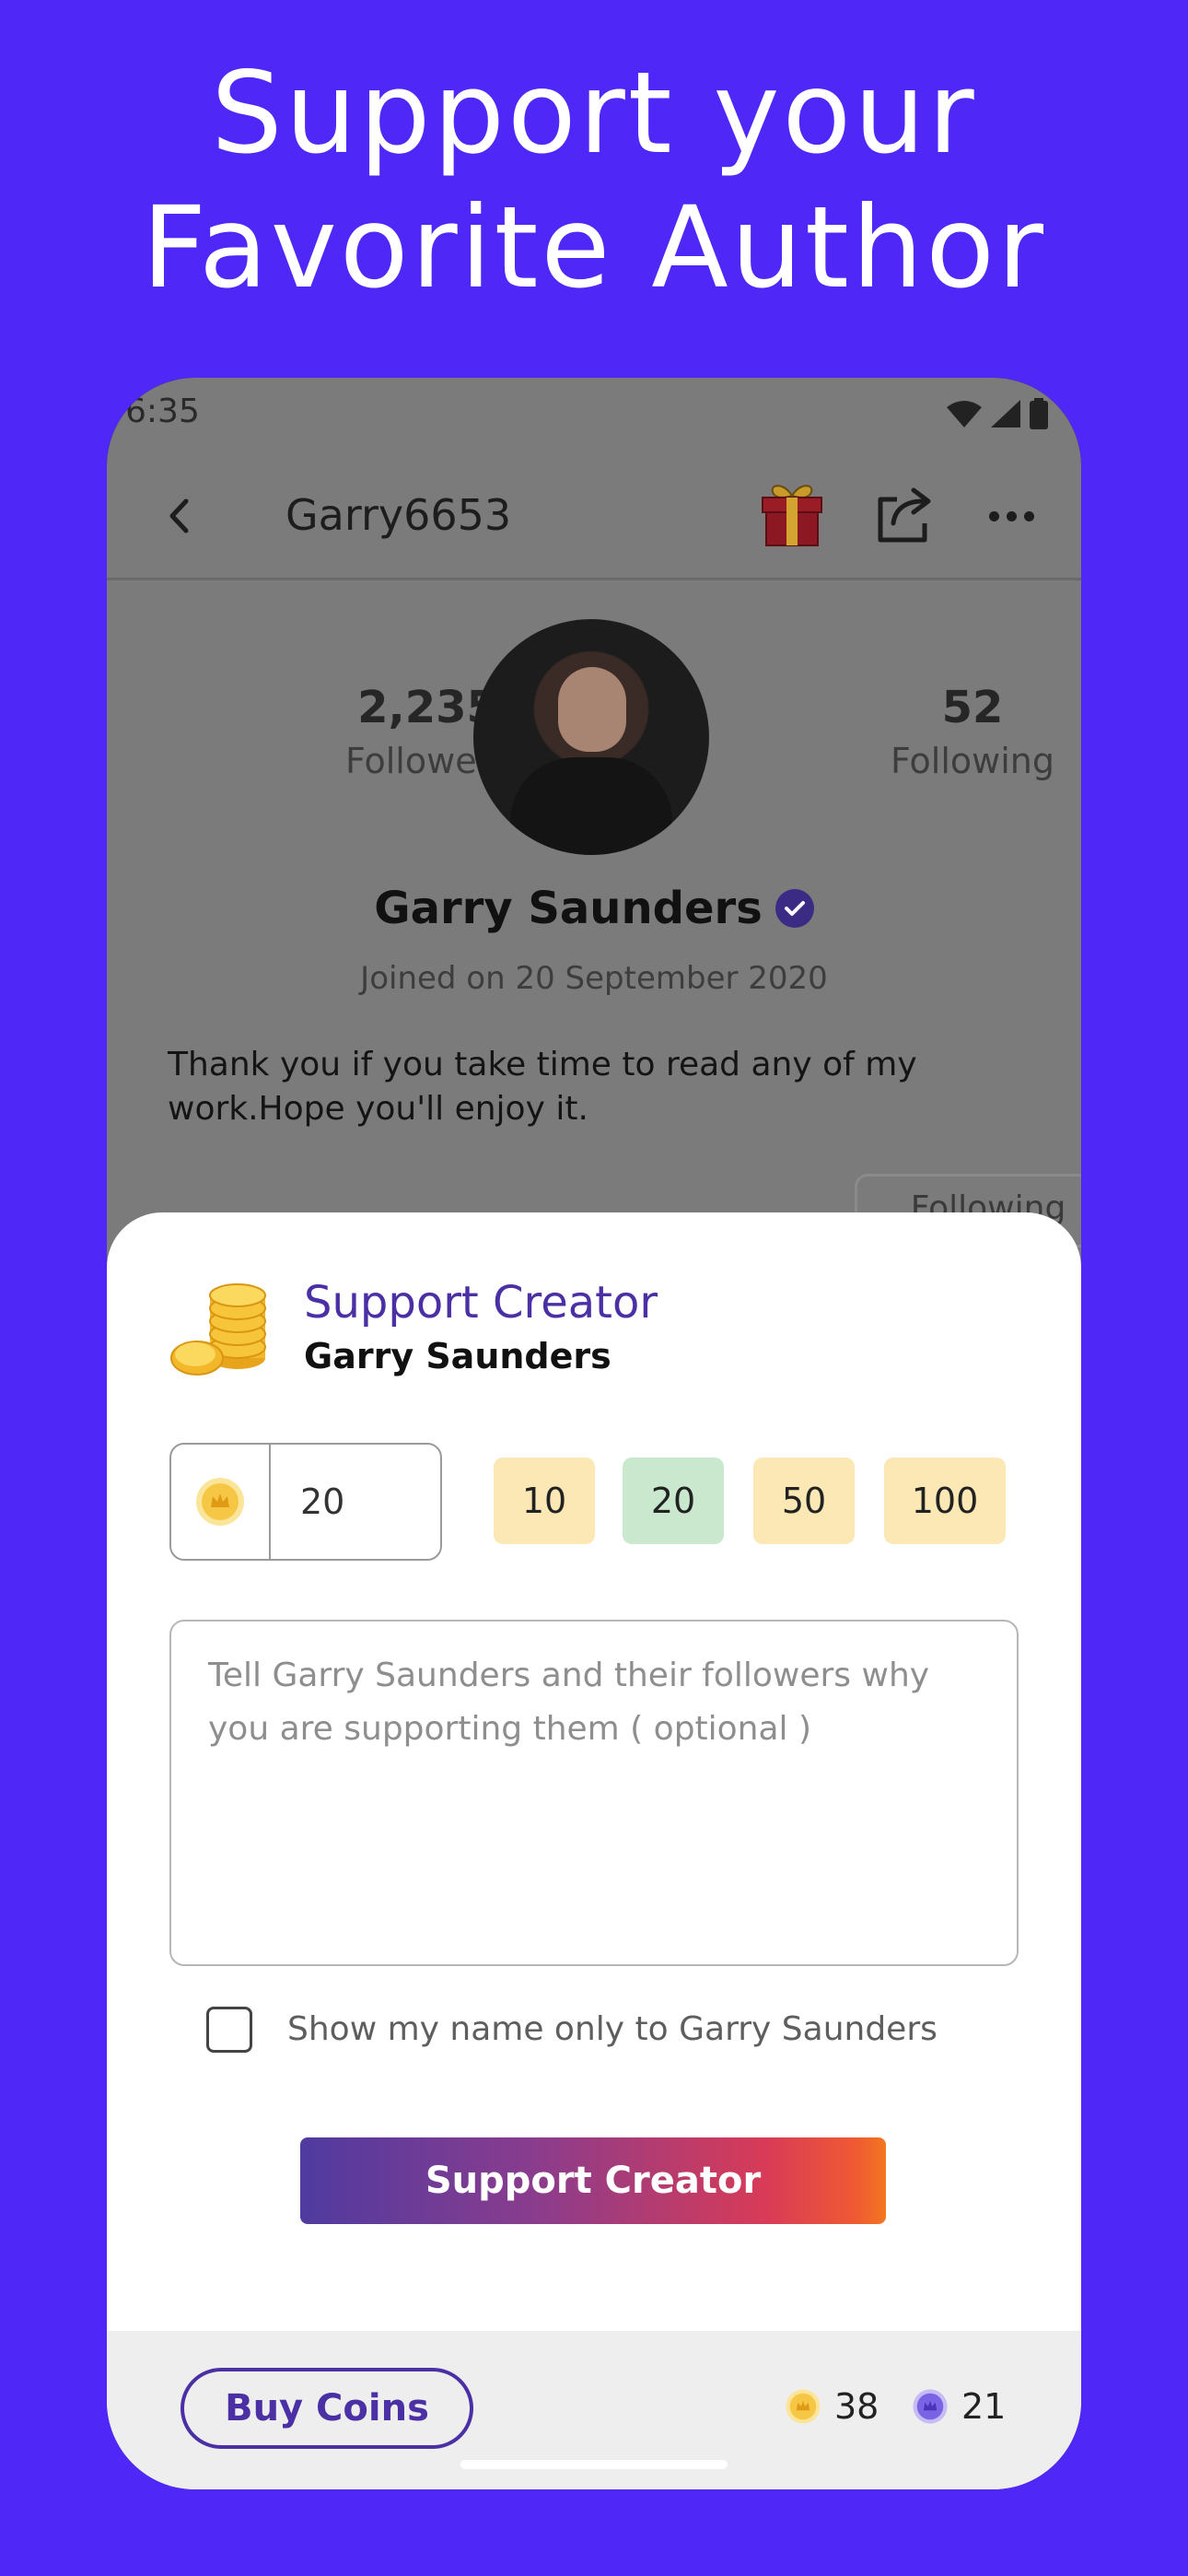 The height and width of the screenshot is (2576, 1188). What do you see at coordinates (973, 707) in the screenshot?
I see `following-count: 52` at bounding box center [973, 707].